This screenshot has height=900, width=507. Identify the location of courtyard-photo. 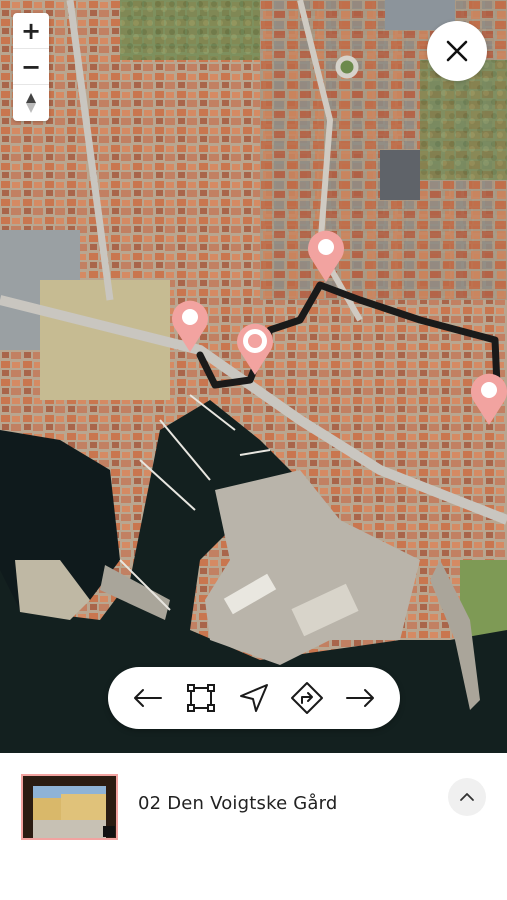
(69, 807).